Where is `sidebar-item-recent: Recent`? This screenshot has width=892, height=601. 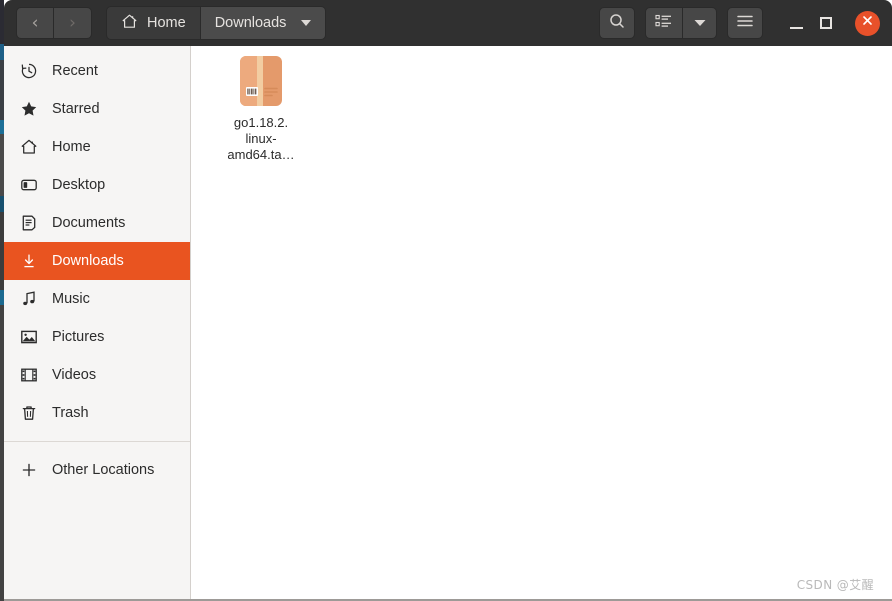
sidebar-item-recent: Recent is located at coordinates (97, 71).